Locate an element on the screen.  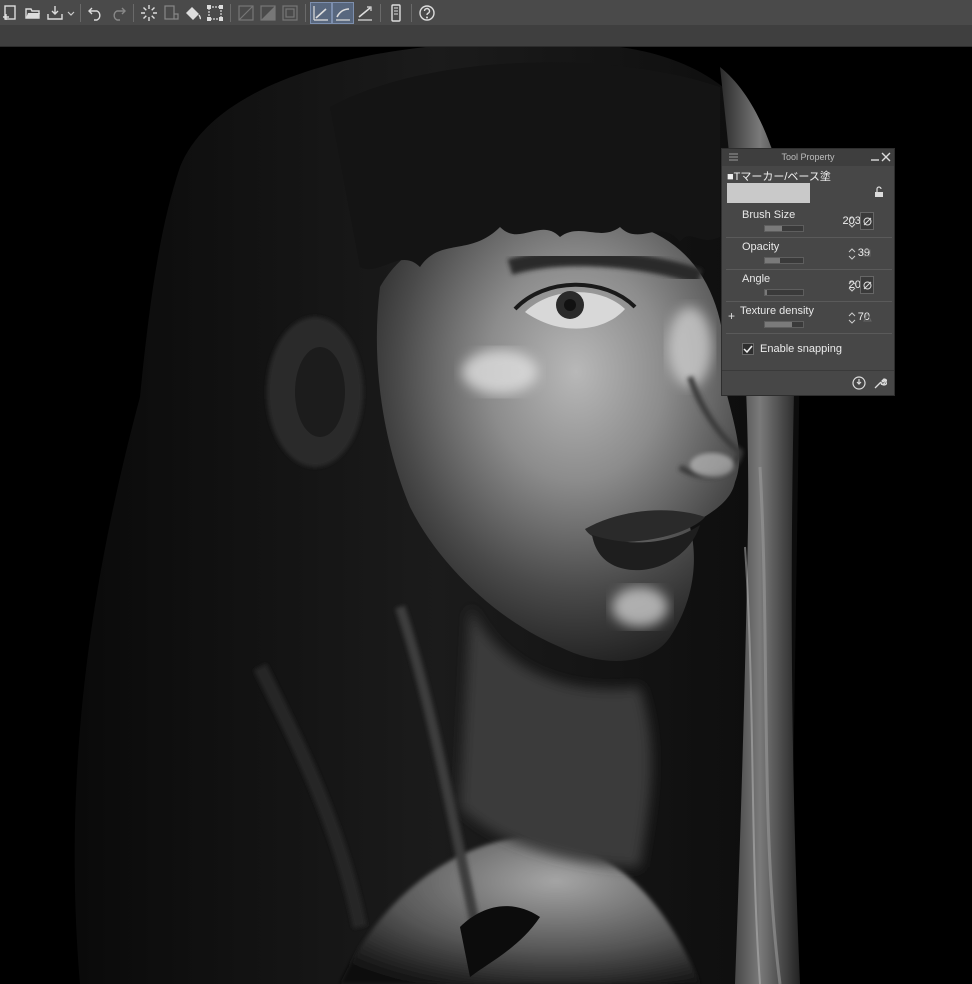
property-label: Opacity is located at coordinates (761, 247).